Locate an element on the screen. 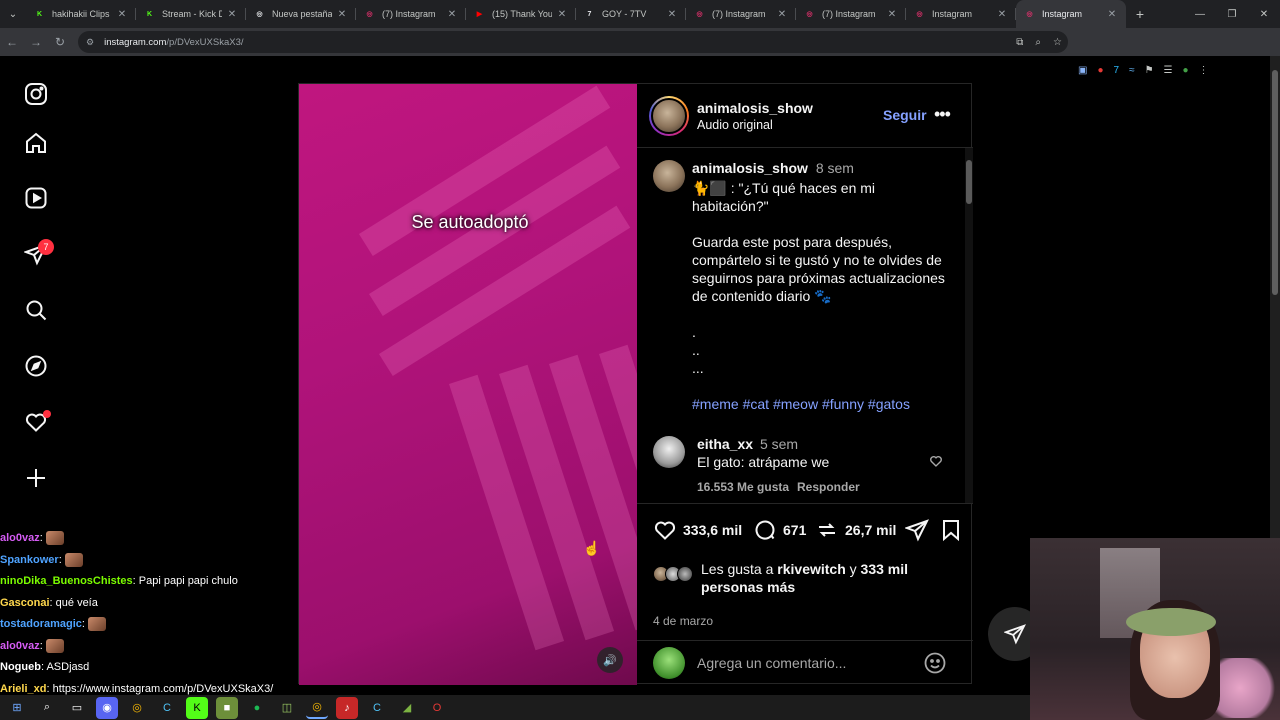 This screenshot has width=1280, height=720. liker-avatars is located at coordinates (674, 574).